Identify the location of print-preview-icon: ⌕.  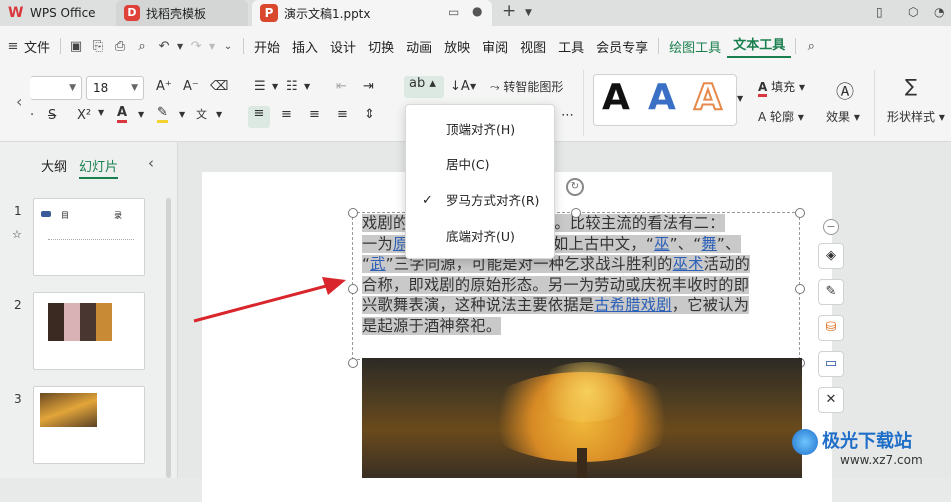
(142, 46).